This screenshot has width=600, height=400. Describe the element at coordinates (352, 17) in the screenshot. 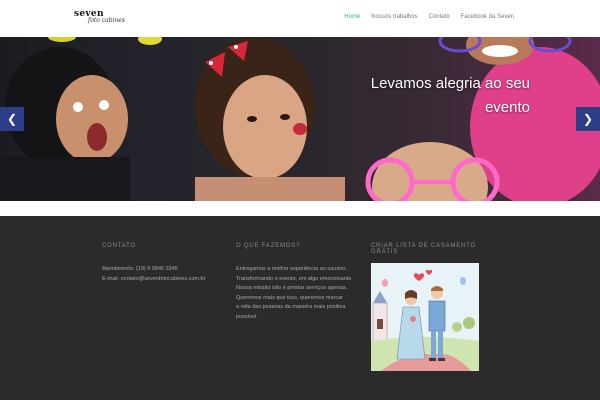

I see `nav-home: Home` at that location.